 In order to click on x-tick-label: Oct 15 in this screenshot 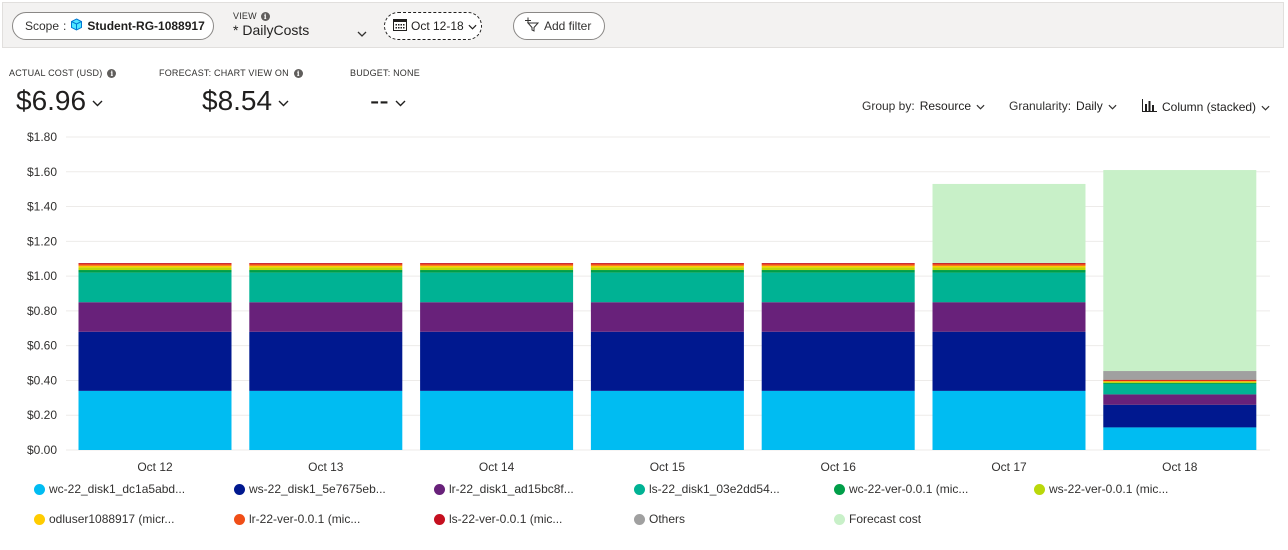, I will do `click(668, 467)`.